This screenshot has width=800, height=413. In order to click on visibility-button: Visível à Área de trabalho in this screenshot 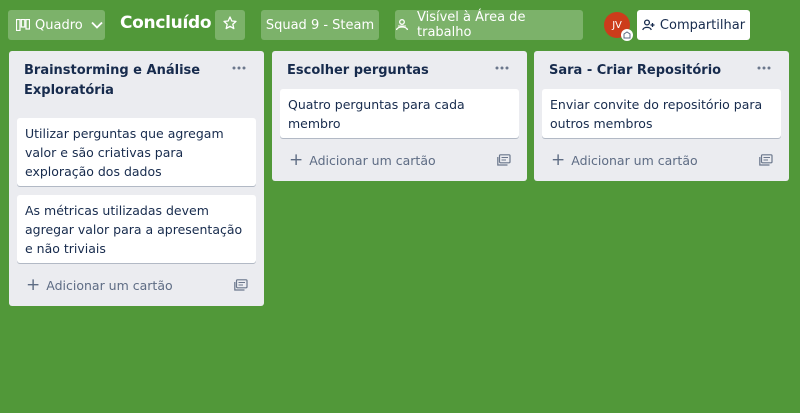, I will do `click(489, 25)`.